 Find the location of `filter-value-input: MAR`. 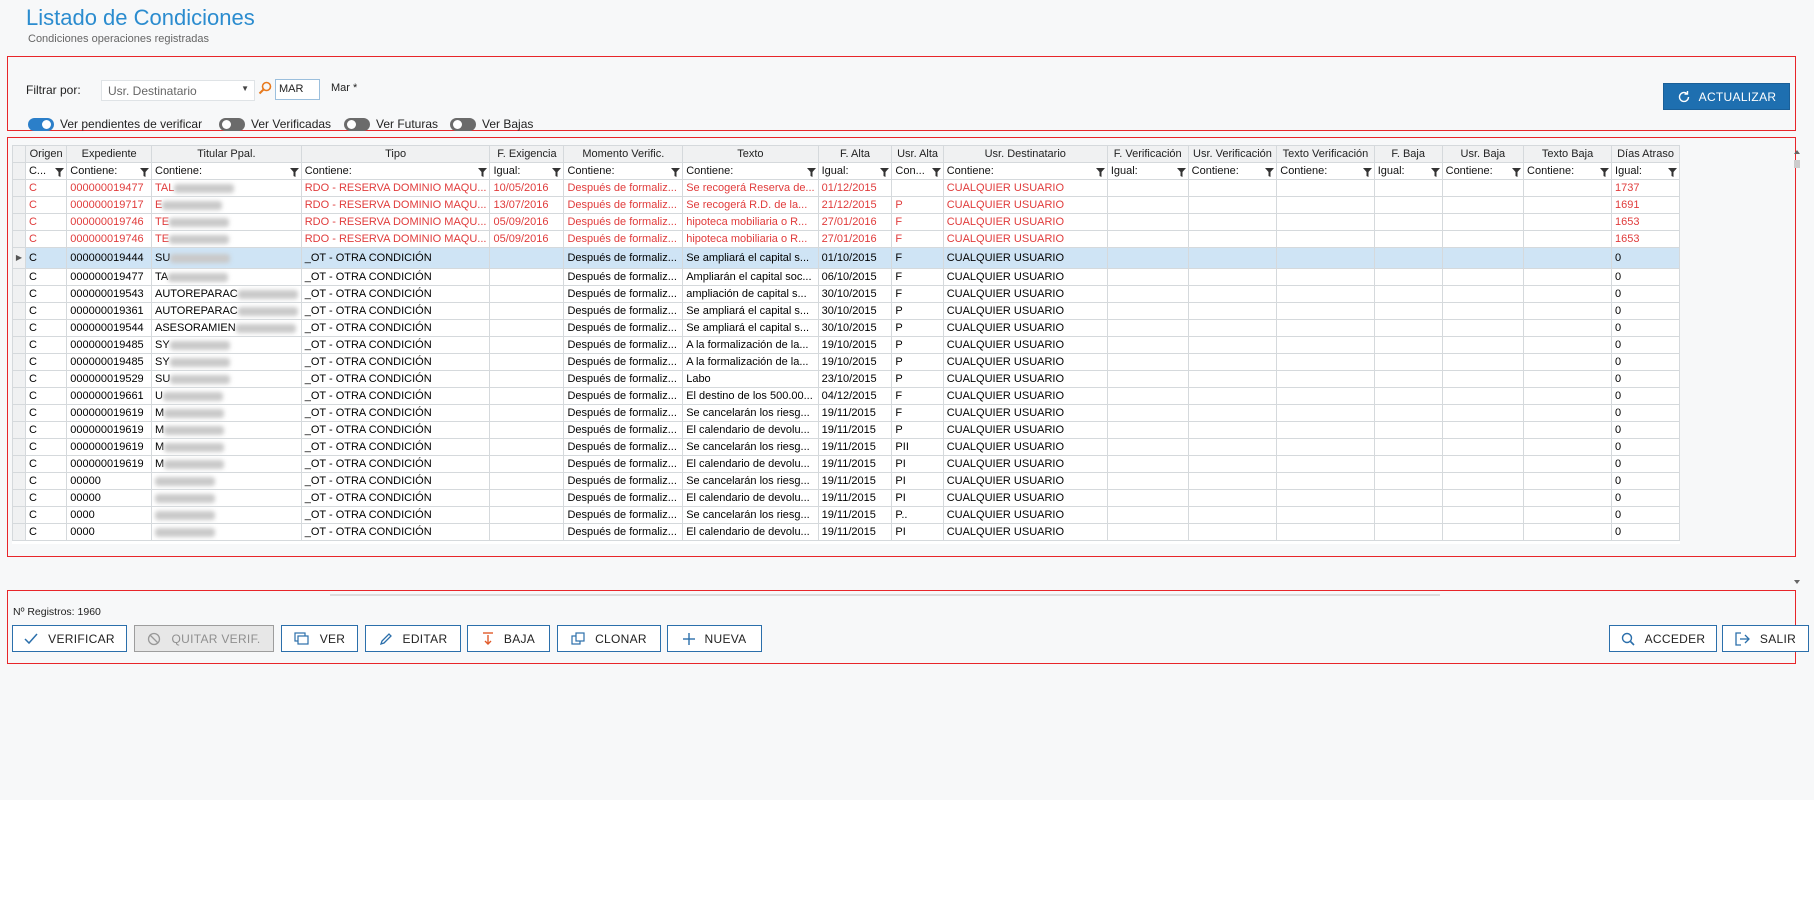

filter-value-input: MAR is located at coordinates (297, 89).